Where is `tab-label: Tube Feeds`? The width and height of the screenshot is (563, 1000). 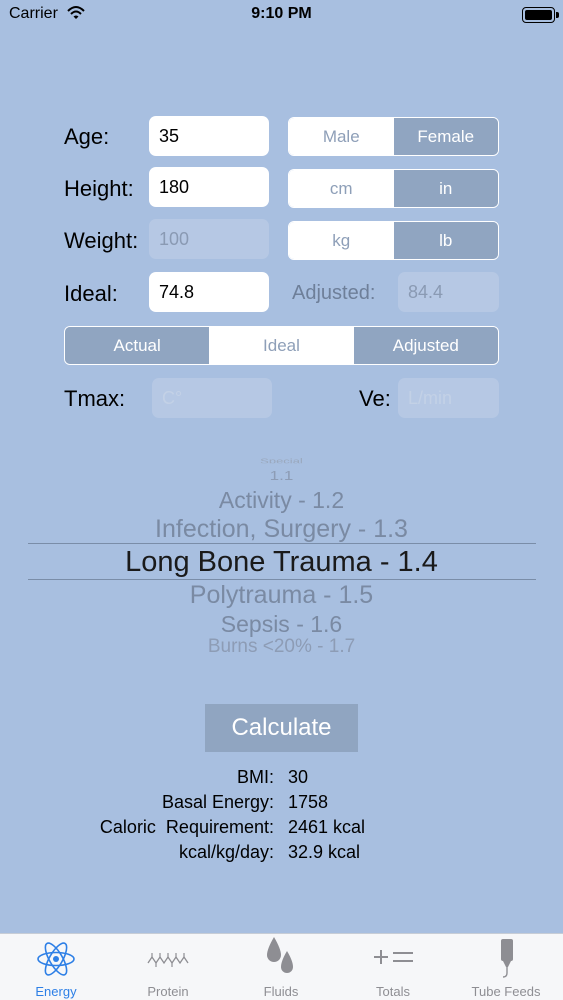 tab-label: Tube Feeds is located at coordinates (506, 991).